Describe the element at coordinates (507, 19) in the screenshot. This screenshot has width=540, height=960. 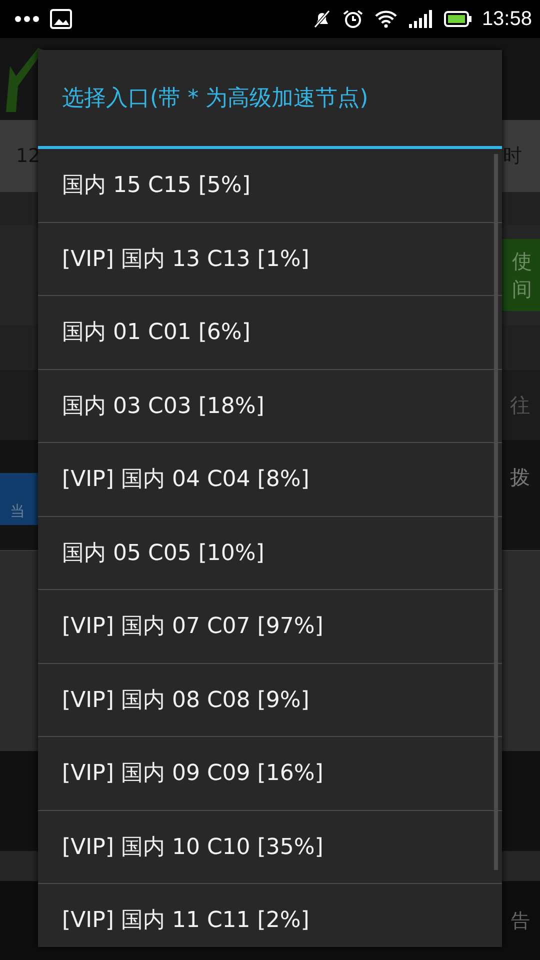
I see `status-time: 13:58` at that location.